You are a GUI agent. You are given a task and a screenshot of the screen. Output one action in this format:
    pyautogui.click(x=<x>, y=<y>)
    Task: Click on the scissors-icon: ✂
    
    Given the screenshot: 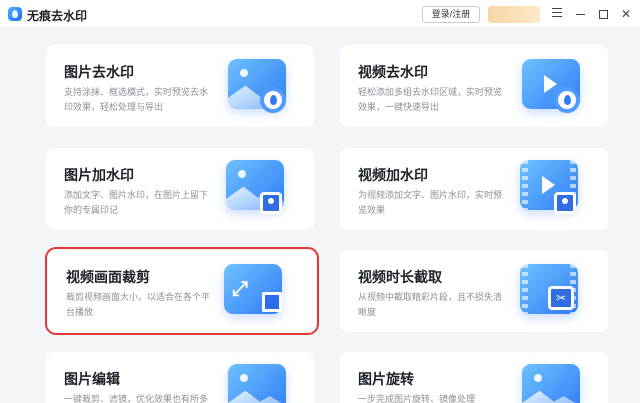 What is the action you would take?
    pyautogui.click(x=561, y=298)
    